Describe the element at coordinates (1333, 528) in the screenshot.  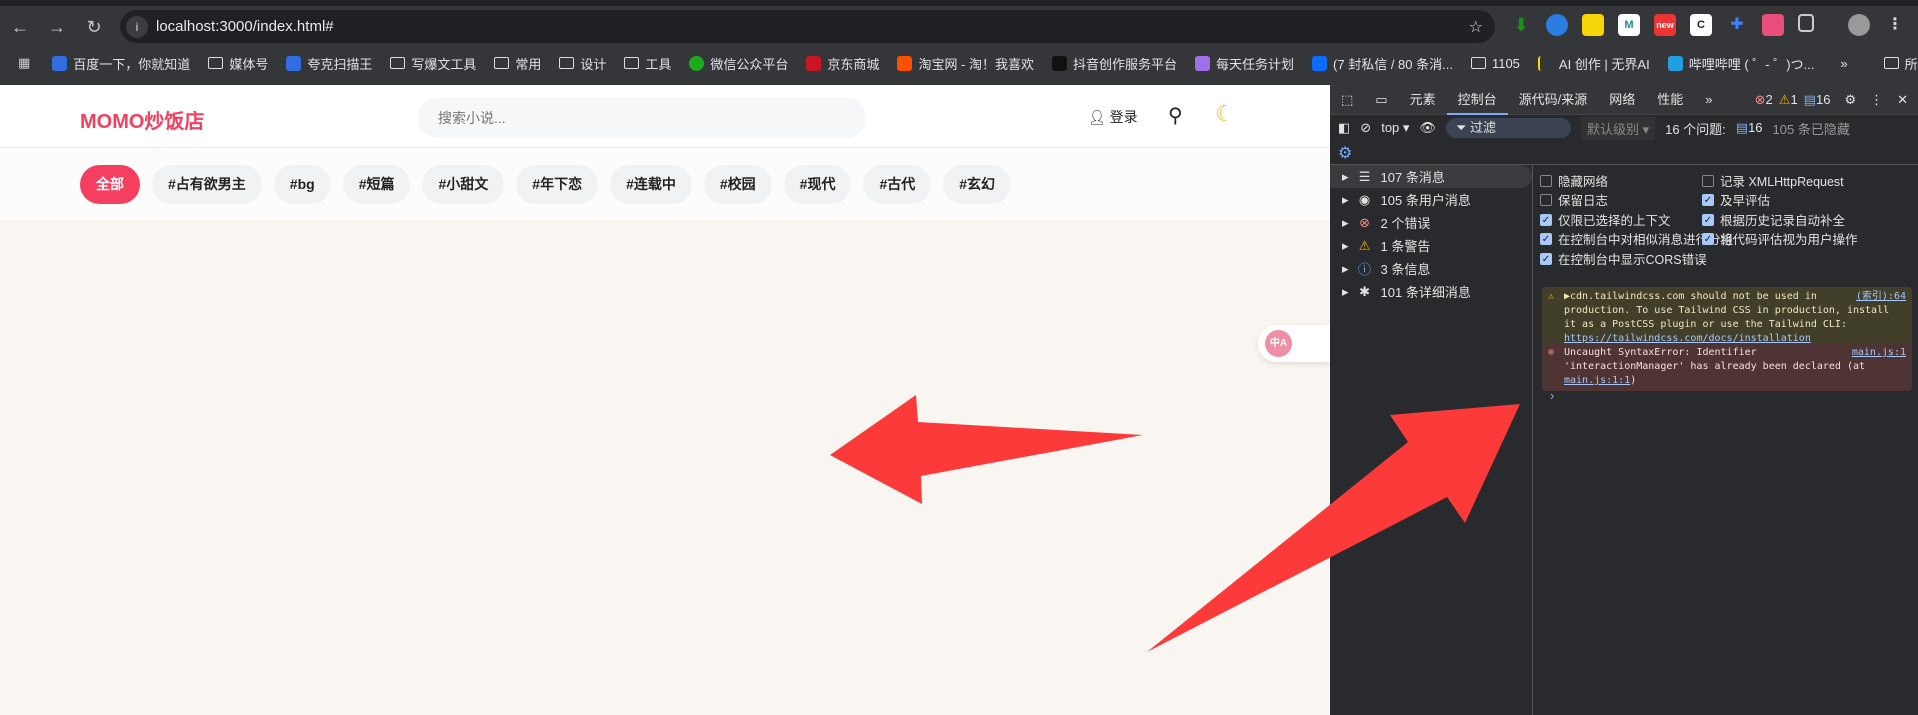
I see `annotation-arrow-right` at that location.